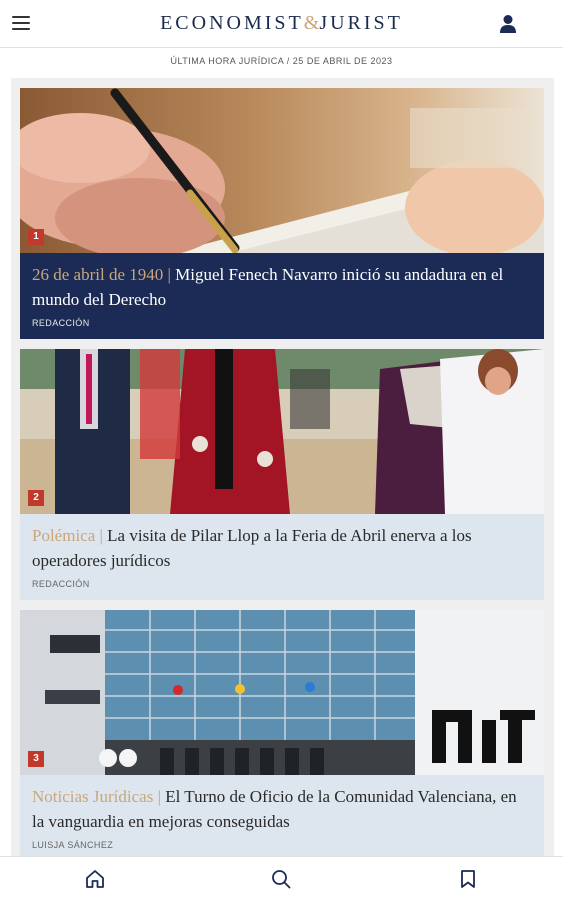 The width and height of the screenshot is (563, 900). I want to click on rank-badge: 1, so click(36, 237).